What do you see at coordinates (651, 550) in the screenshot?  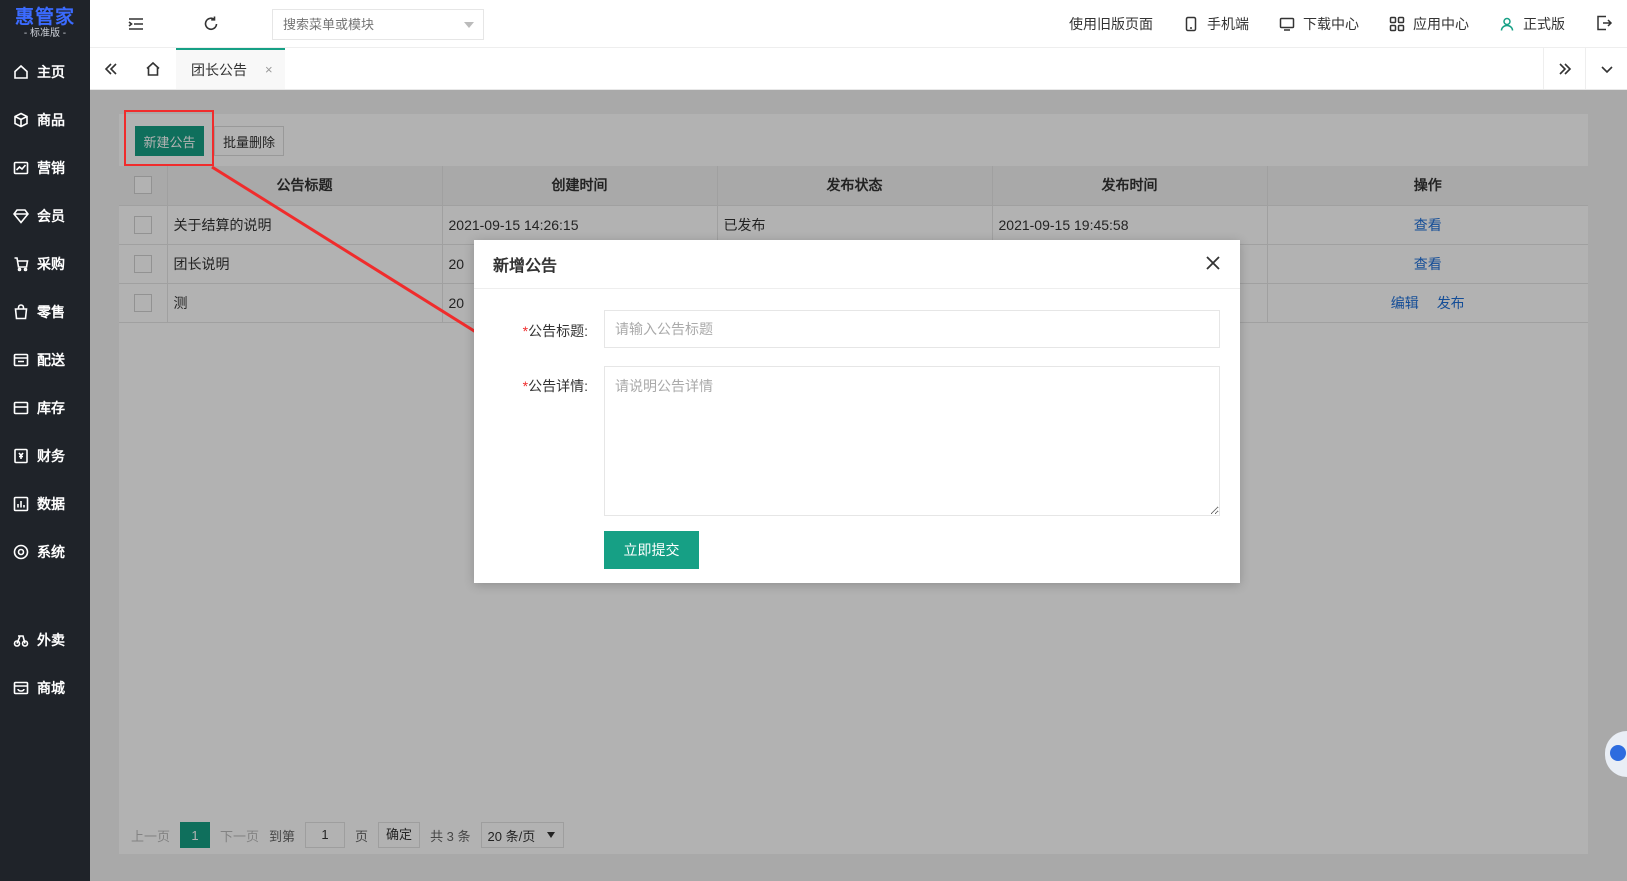 I see `submit-button: 立即提交` at bounding box center [651, 550].